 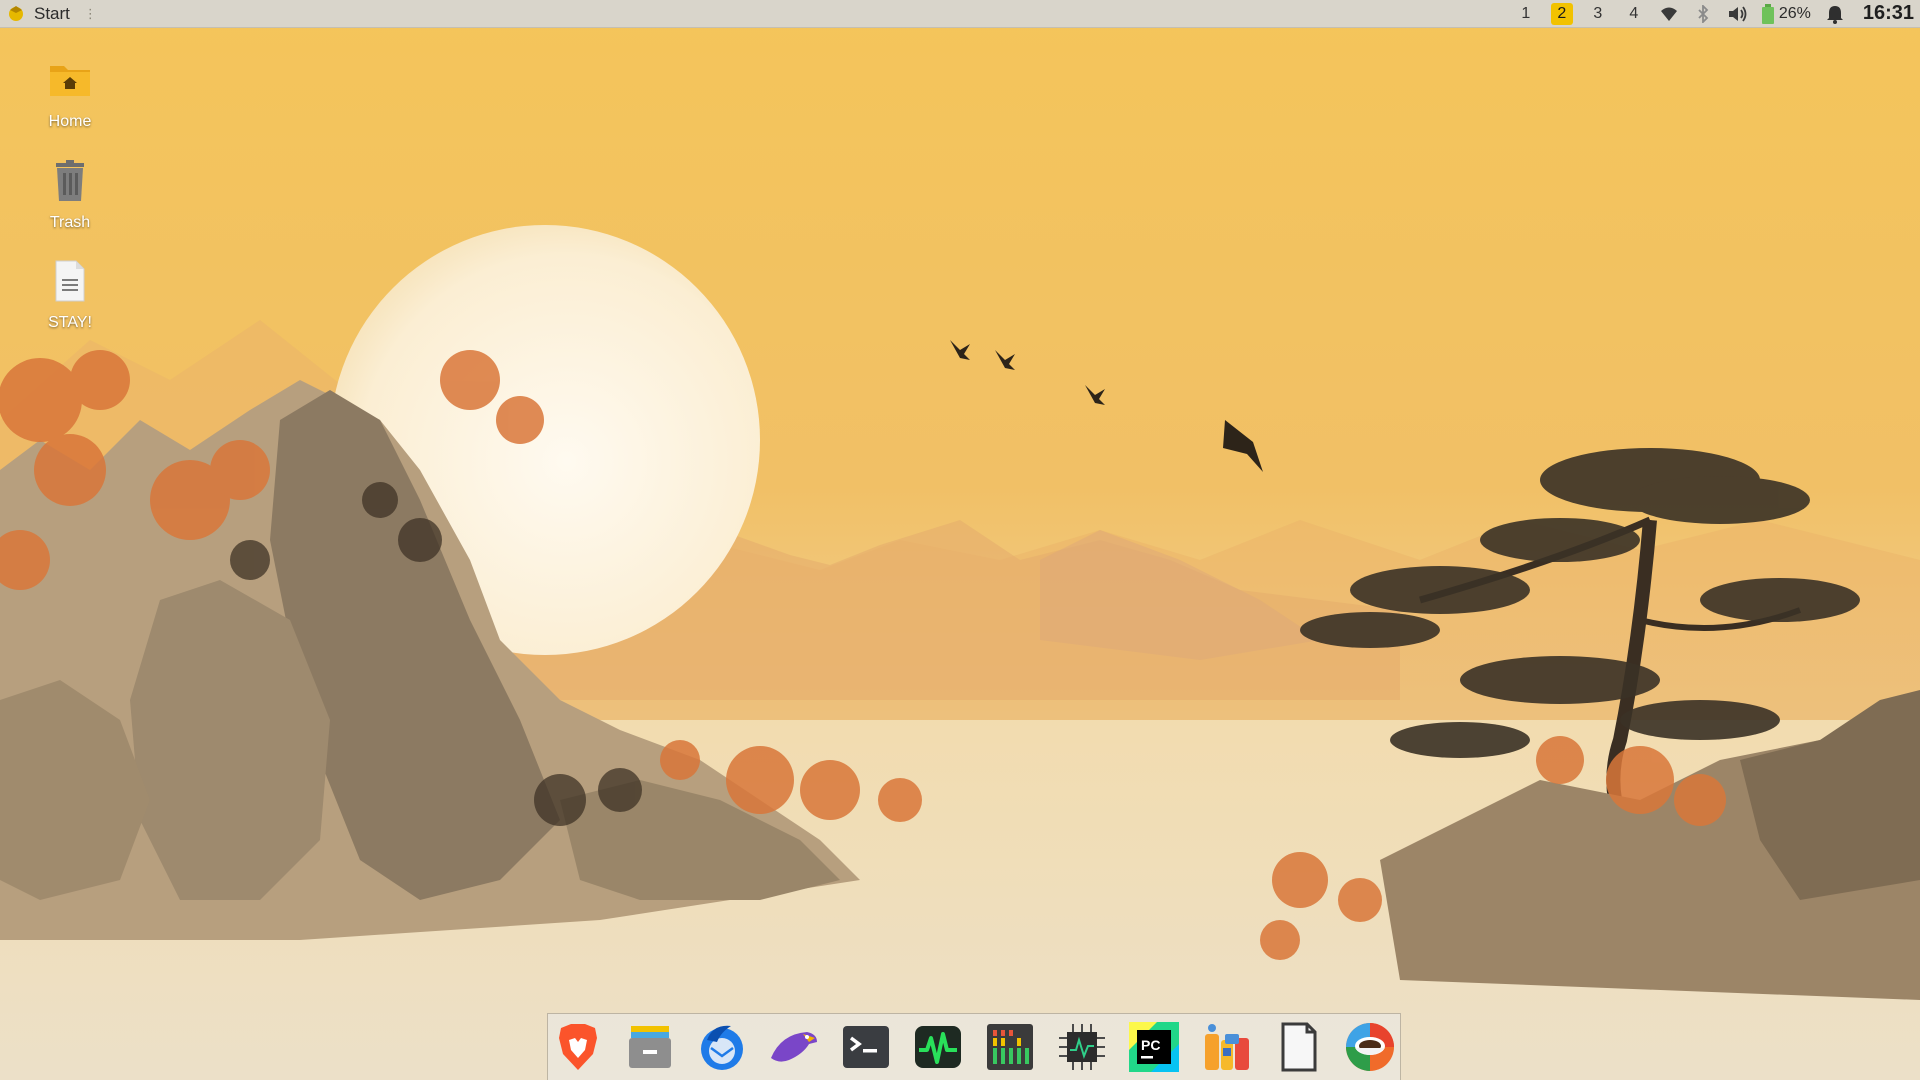 I want to click on dock-app-thunderbird, so click(x=722, y=1047).